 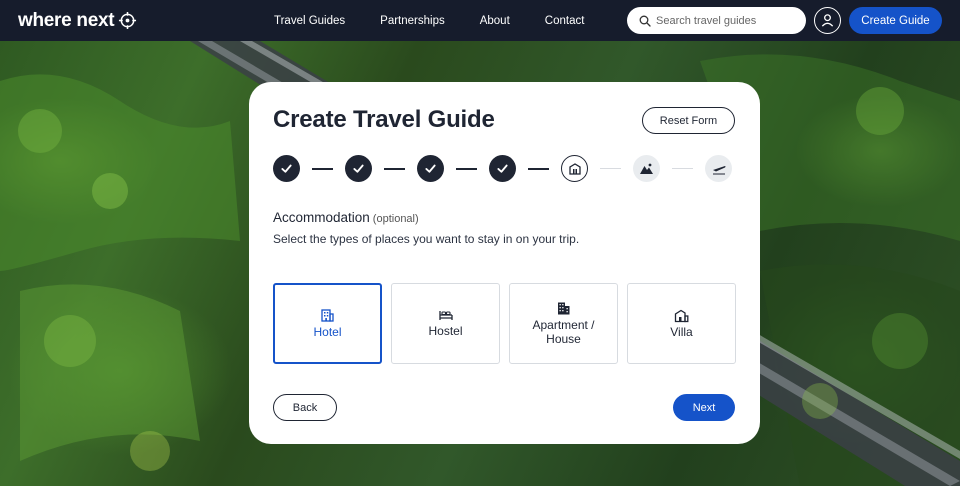 I want to click on option-label: Villa, so click(x=681, y=331).